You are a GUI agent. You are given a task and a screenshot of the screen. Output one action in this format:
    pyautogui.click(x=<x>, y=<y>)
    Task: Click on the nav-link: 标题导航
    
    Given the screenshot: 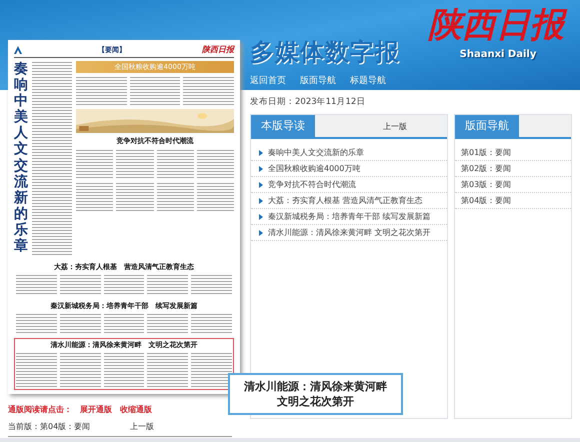 What is the action you would take?
    pyautogui.click(x=368, y=80)
    